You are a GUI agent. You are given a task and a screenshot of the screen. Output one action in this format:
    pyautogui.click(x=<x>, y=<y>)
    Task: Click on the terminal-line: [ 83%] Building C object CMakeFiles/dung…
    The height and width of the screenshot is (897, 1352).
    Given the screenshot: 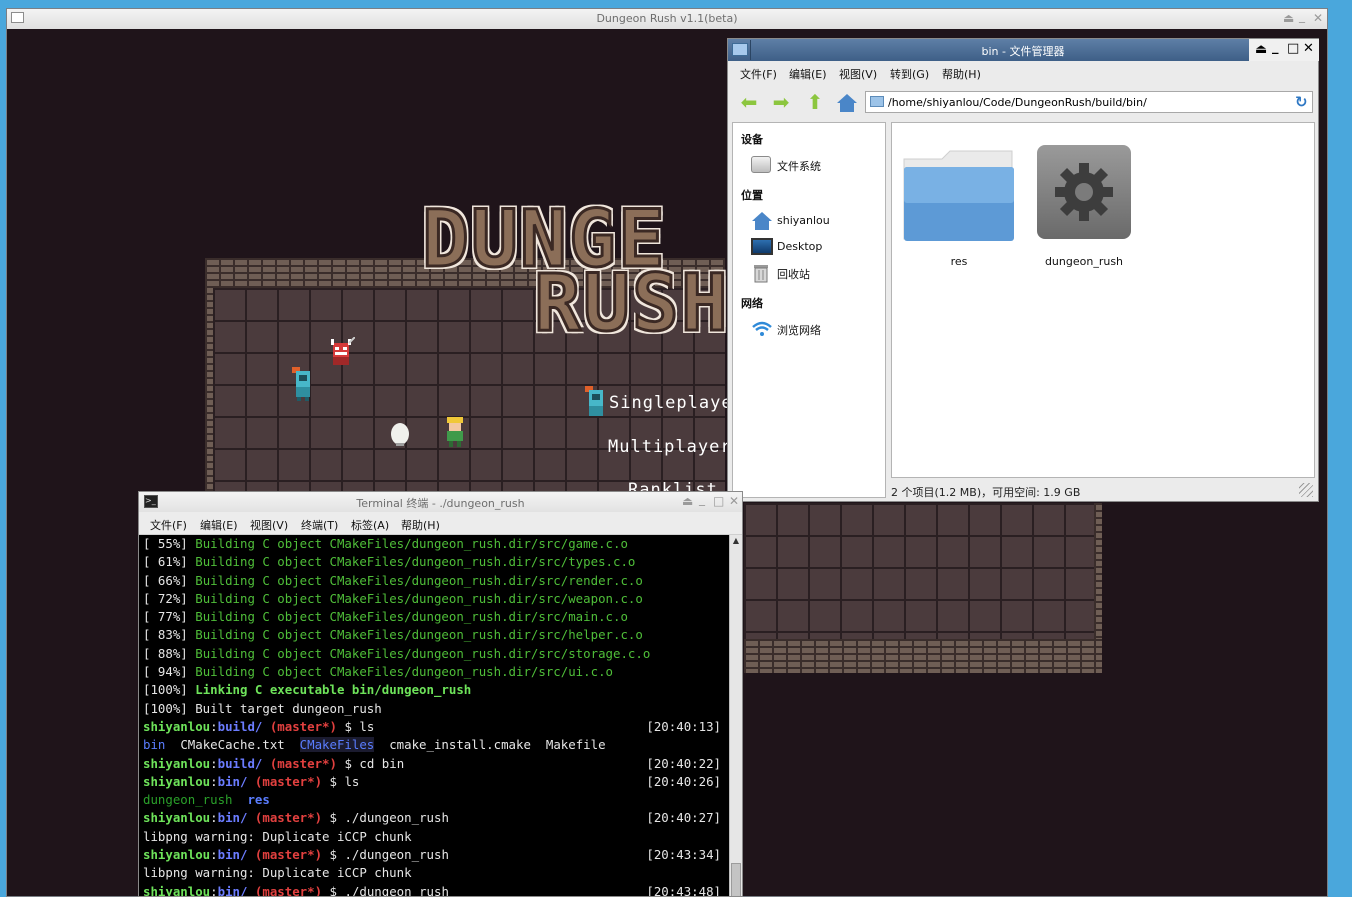 What is the action you would take?
    pyautogui.click(x=393, y=635)
    